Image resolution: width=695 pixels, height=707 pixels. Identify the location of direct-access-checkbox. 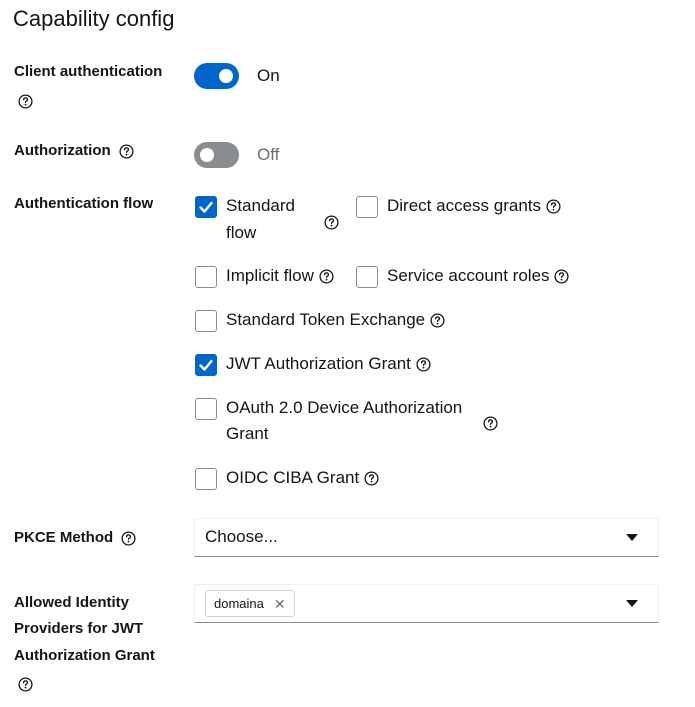
(367, 207).